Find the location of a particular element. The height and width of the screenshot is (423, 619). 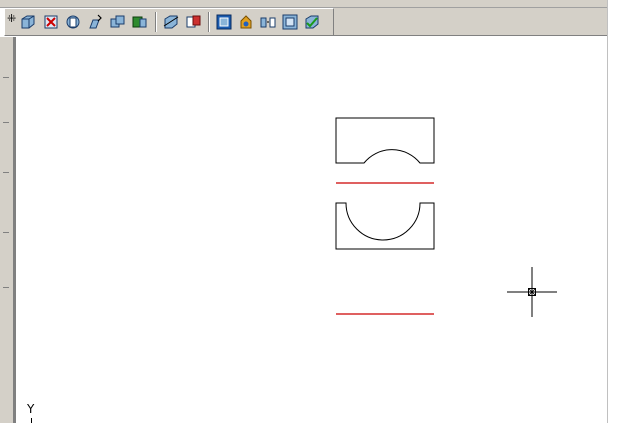

subtract-icon is located at coordinates (140, 22).